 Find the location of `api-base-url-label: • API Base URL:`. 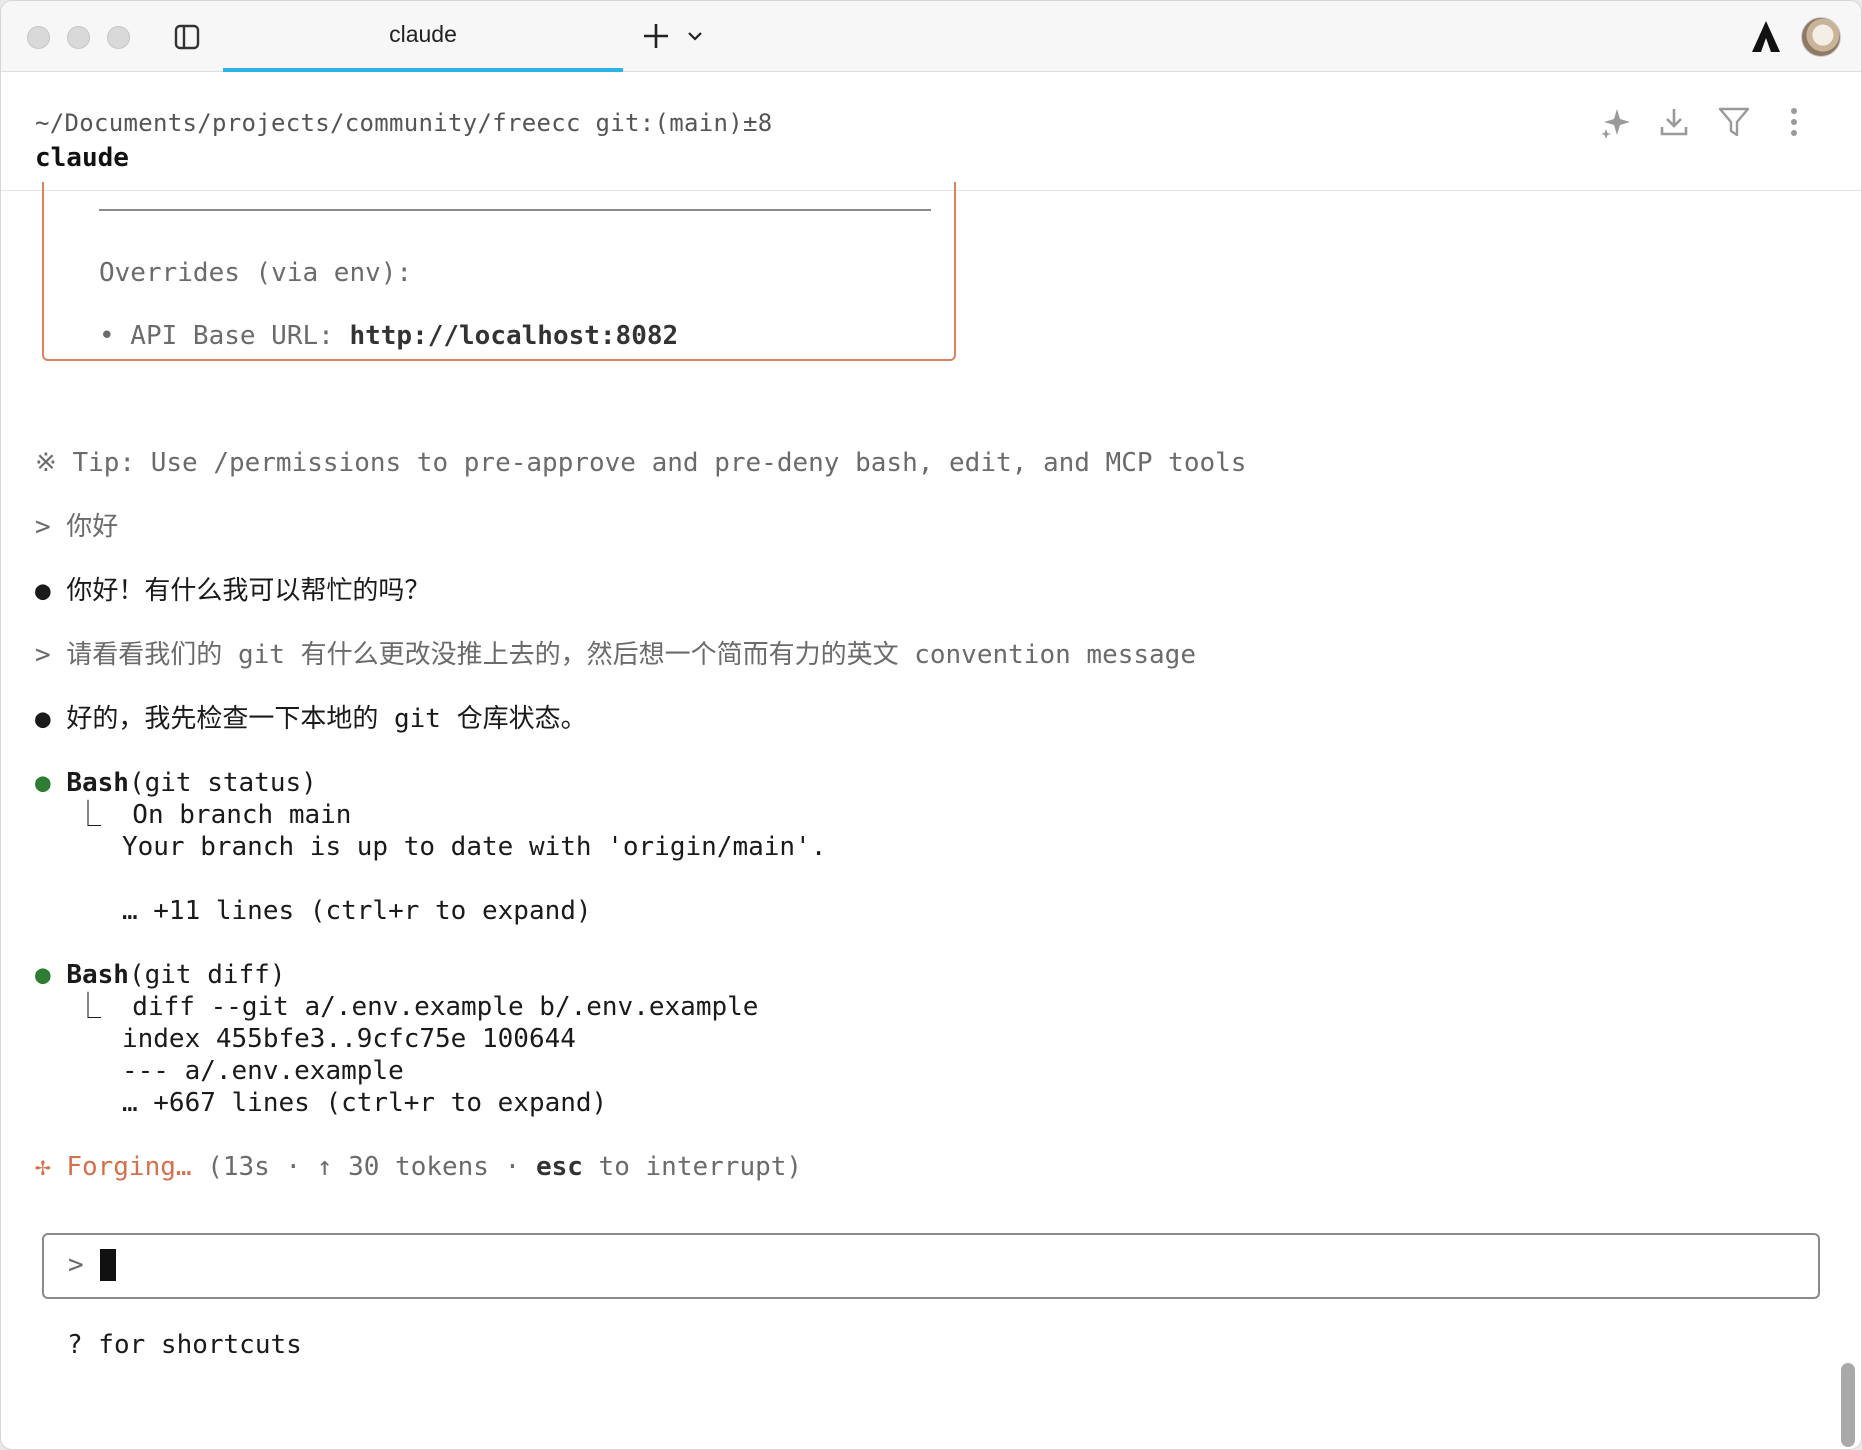

api-base-url-label: • API Base URL: is located at coordinates (224, 336).